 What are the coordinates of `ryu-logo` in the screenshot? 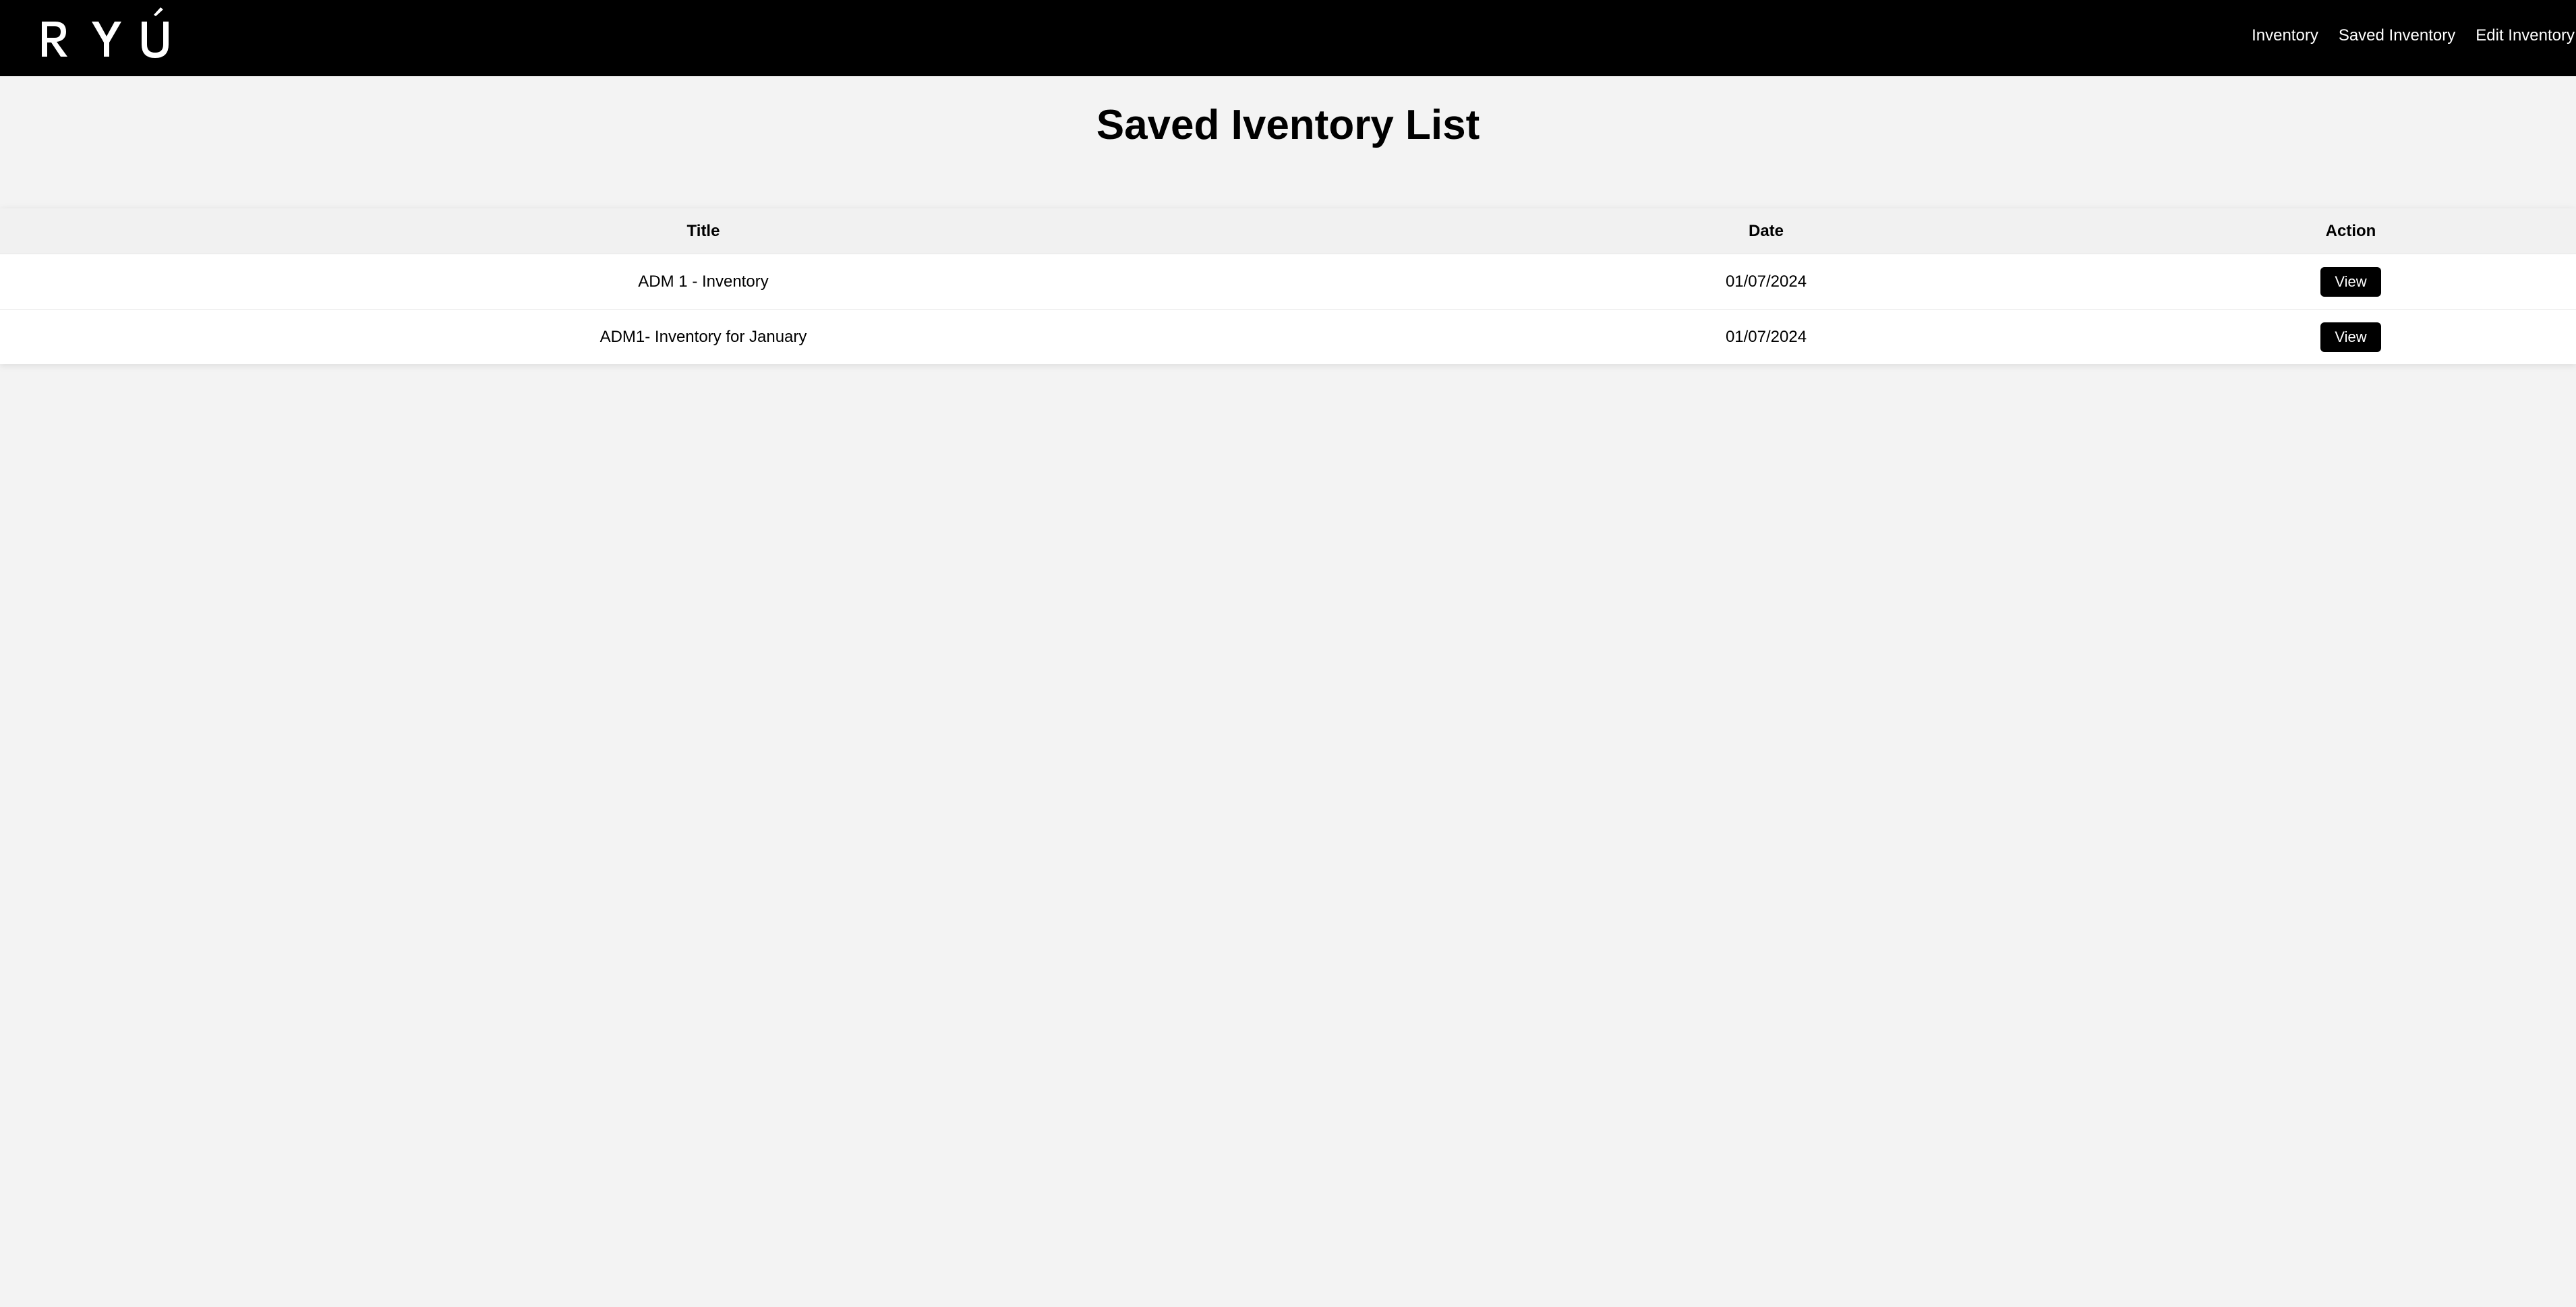 It's located at (105, 32).